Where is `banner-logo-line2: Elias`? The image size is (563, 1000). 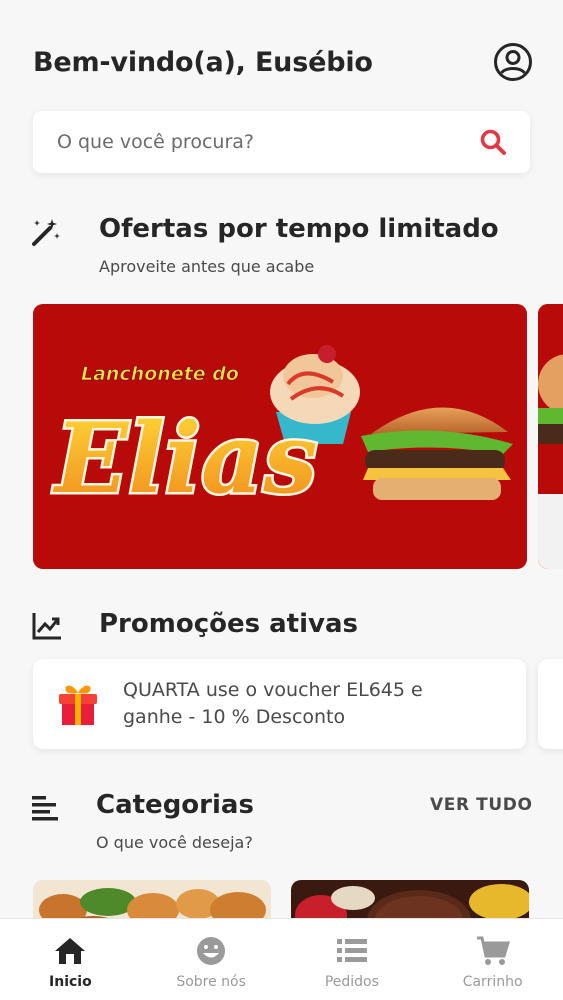 banner-logo-line2: Elias is located at coordinates (184, 458).